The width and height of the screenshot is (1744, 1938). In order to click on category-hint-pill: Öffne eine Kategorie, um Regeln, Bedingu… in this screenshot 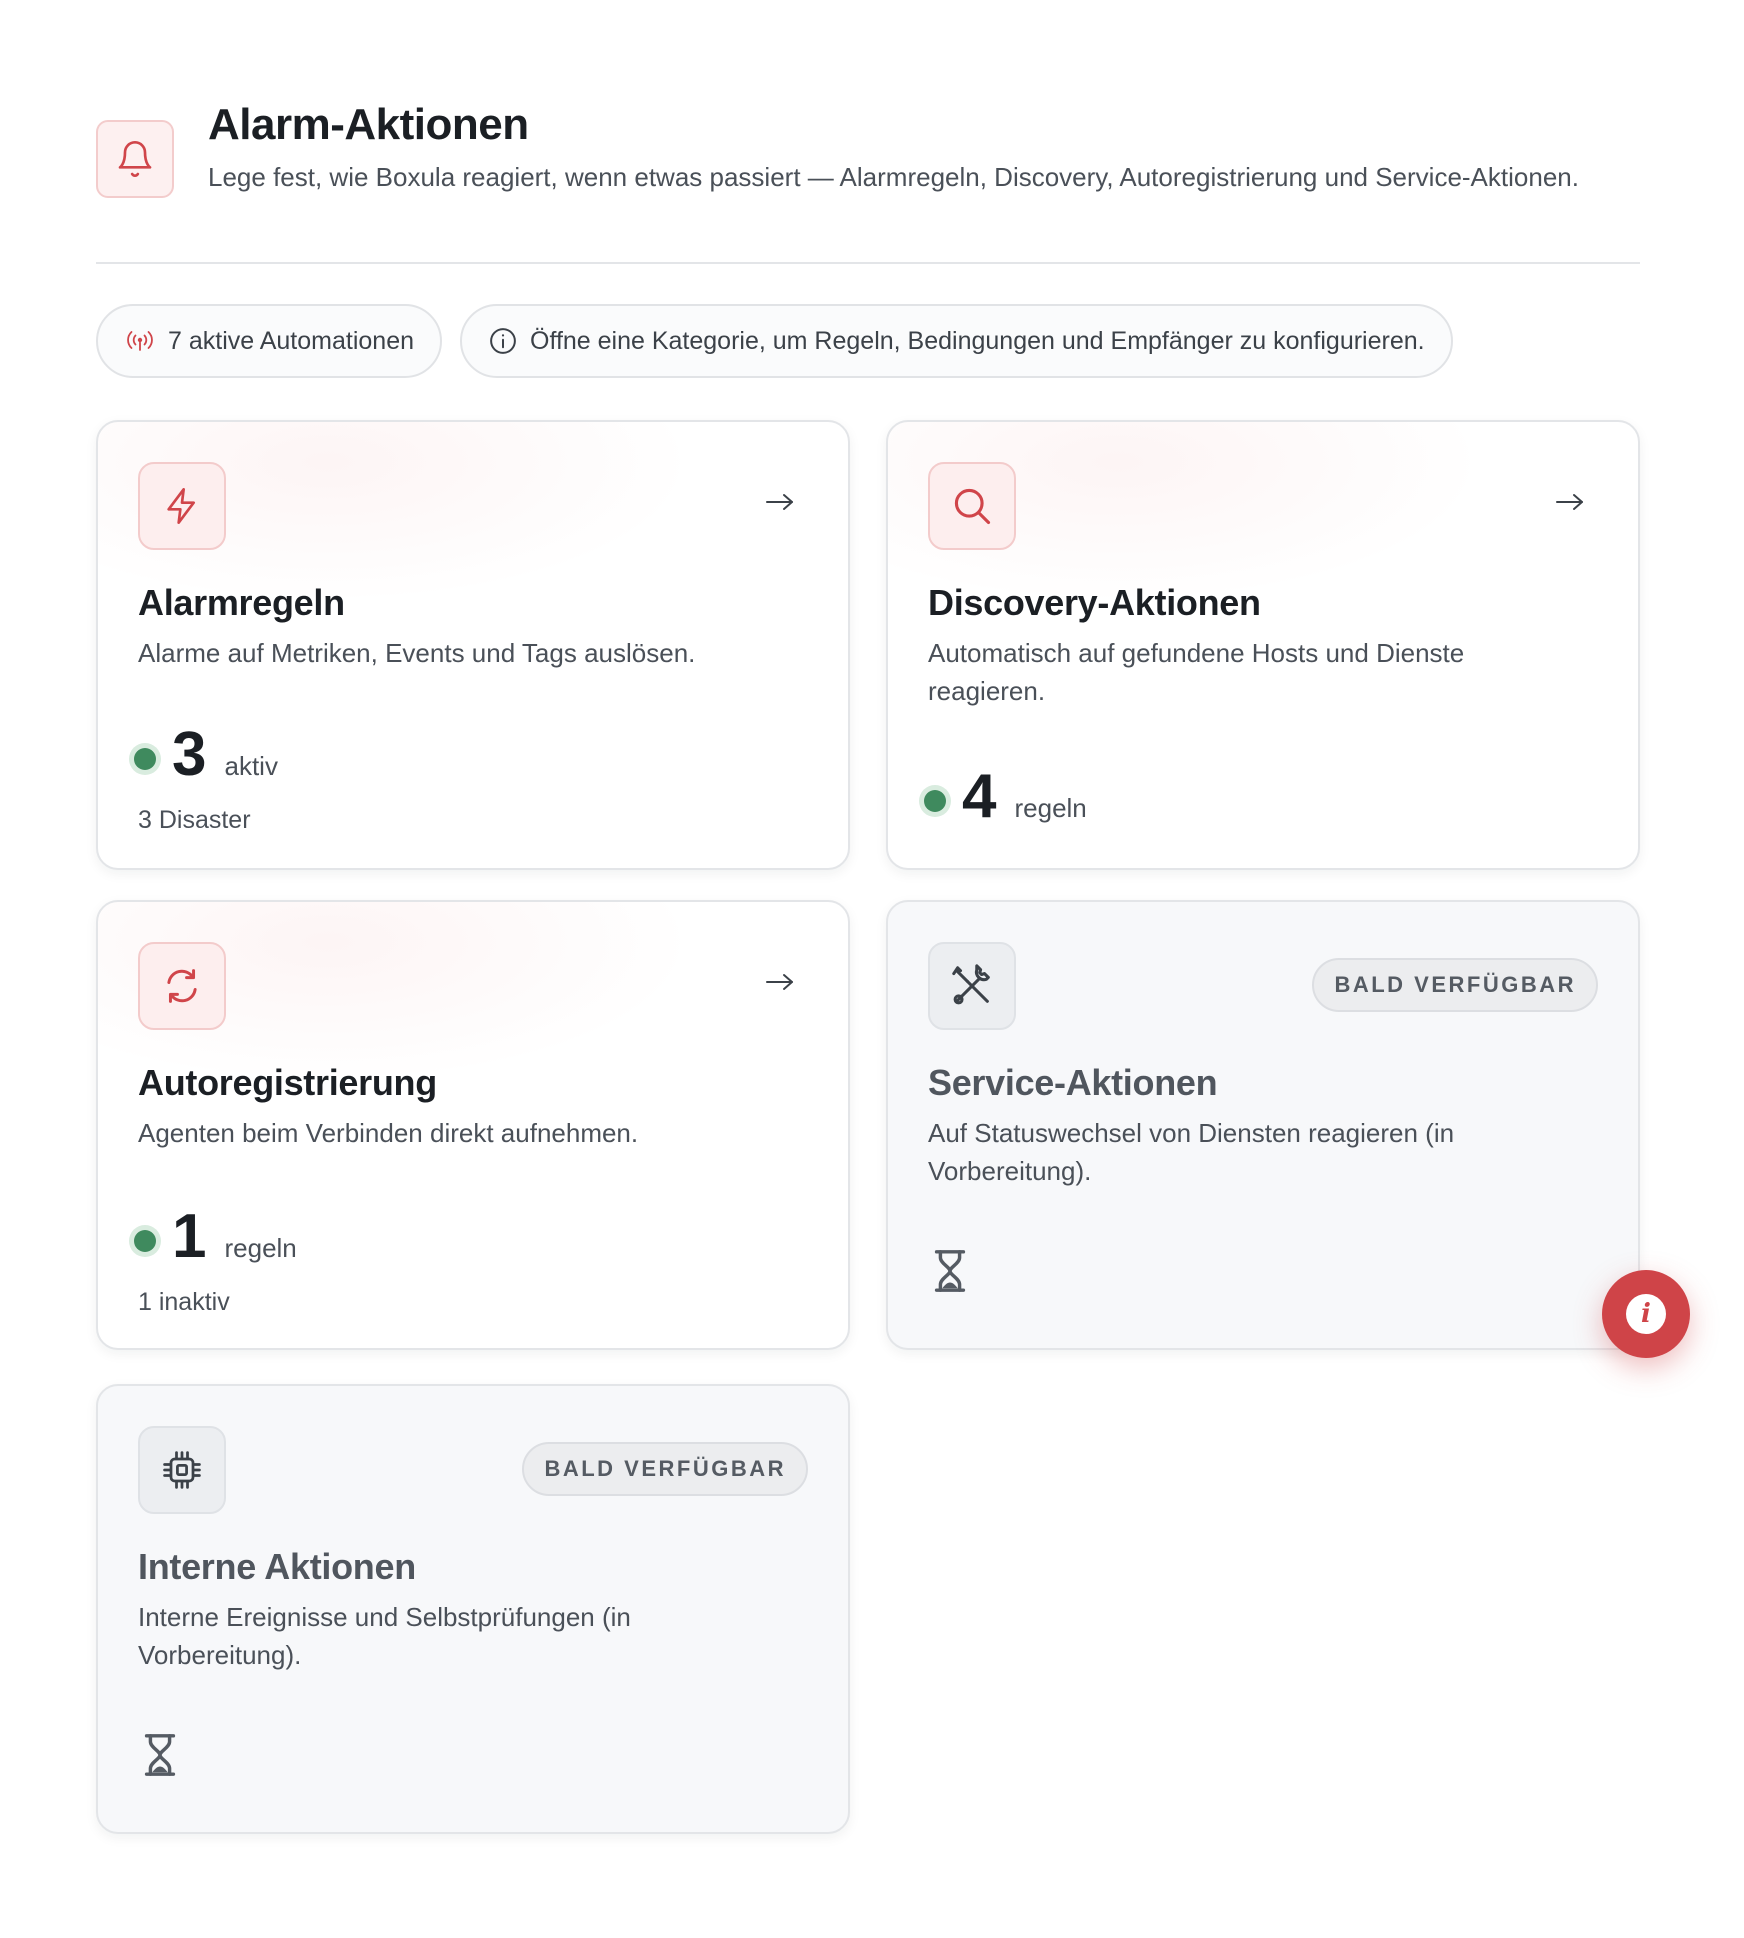, I will do `click(956, 341)`.